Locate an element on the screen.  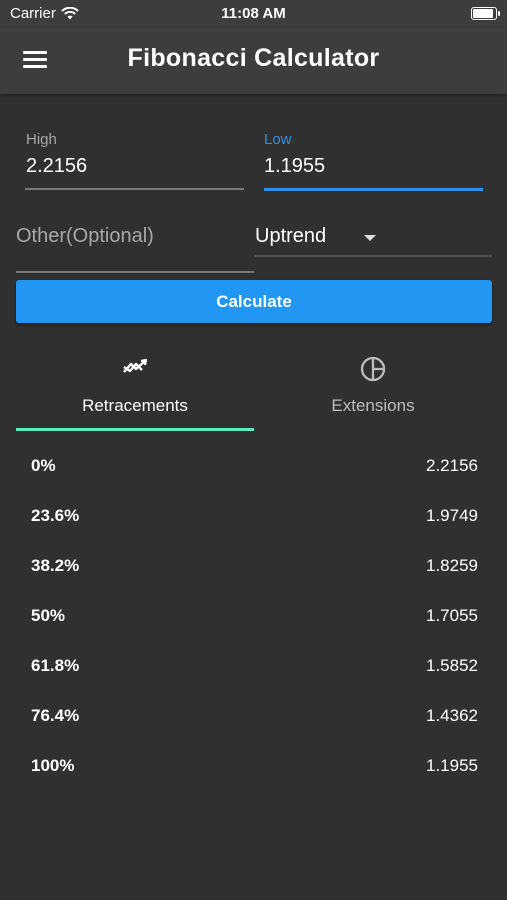
app-bar: Fibonacci Calculator is located at coordinates (253, 61).